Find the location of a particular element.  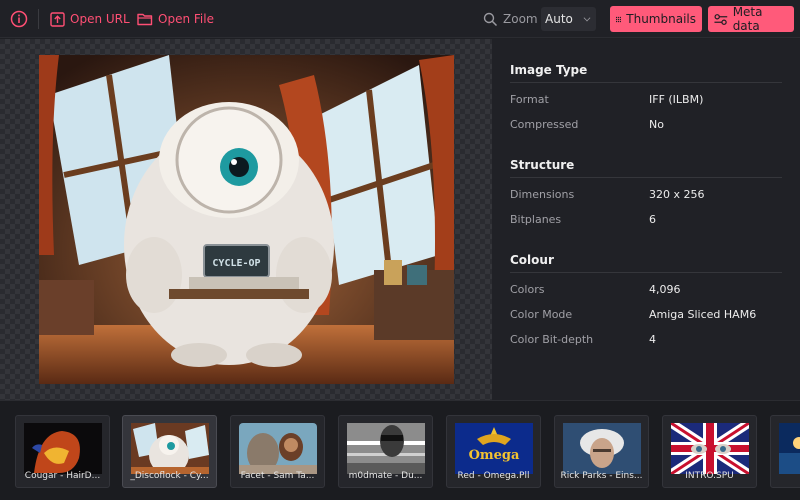

row-value-color-mode: Amiga Sliced HAM6 is located at coordinates (703, 314).